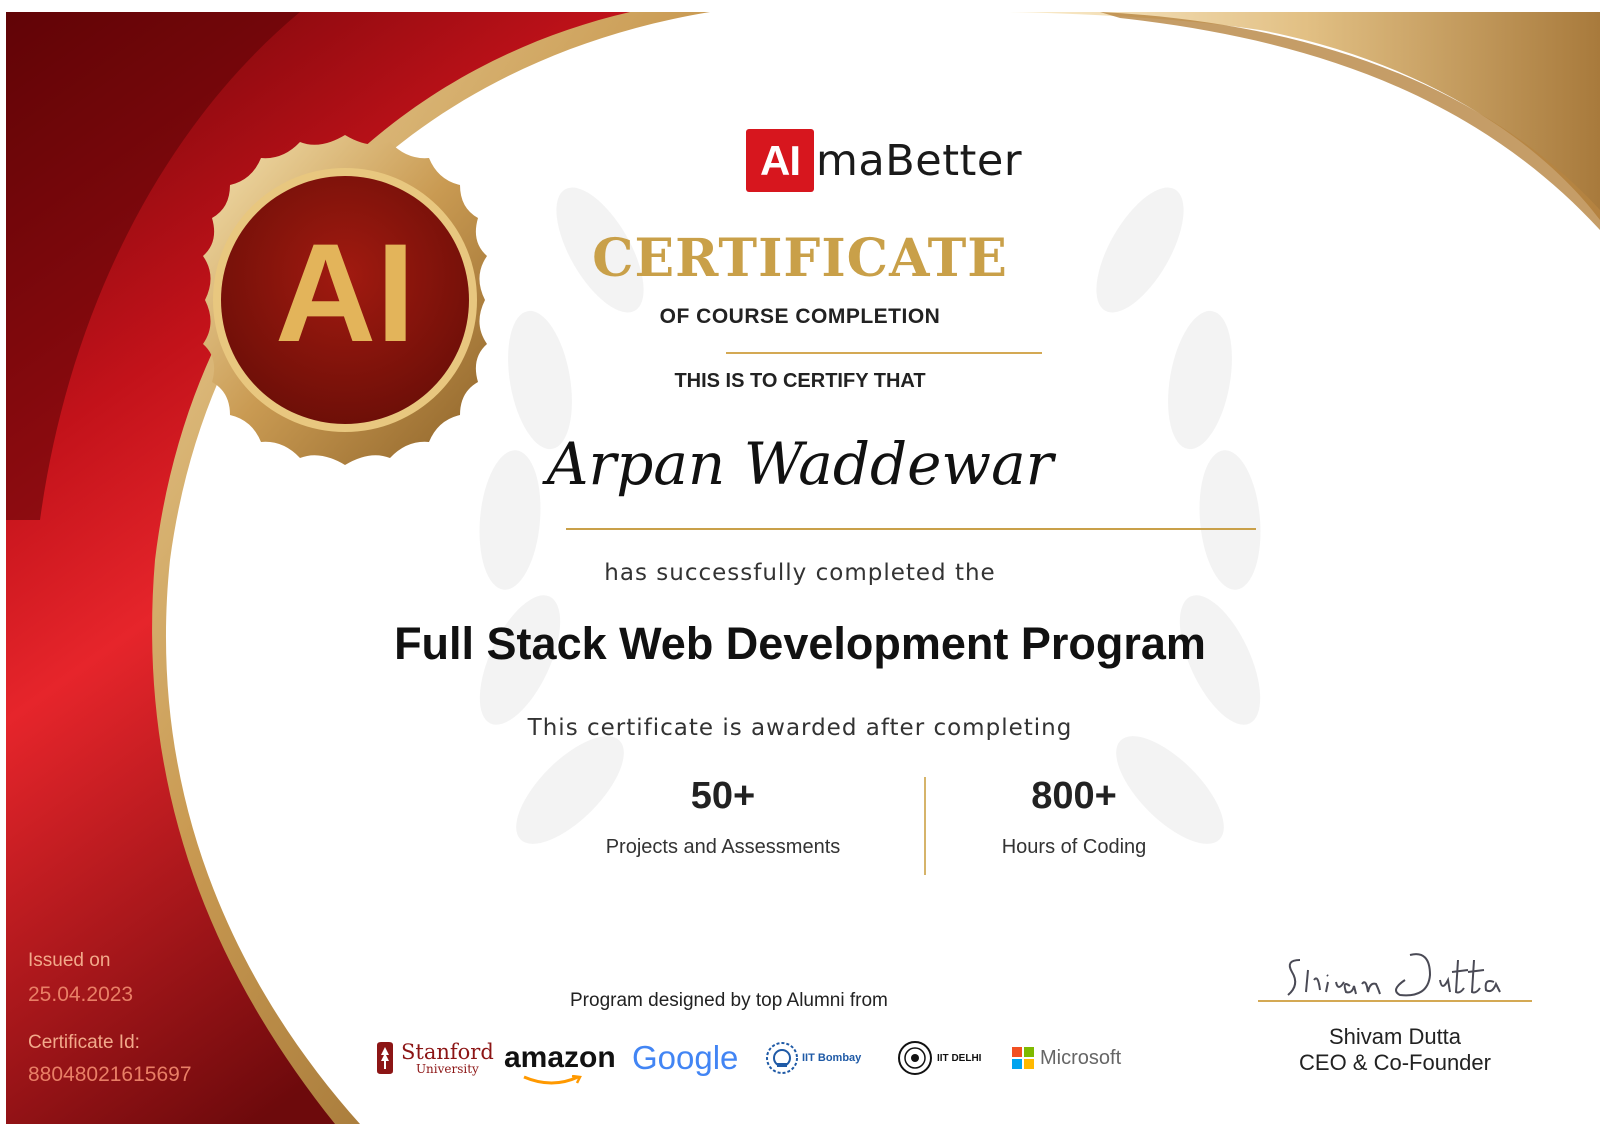 The image size is (1600, 1132). What do you see at coordinates (1023, 1058) in the screenshot?
I see `microsoft-squares-icon` at bounding box center [1023, 1058].